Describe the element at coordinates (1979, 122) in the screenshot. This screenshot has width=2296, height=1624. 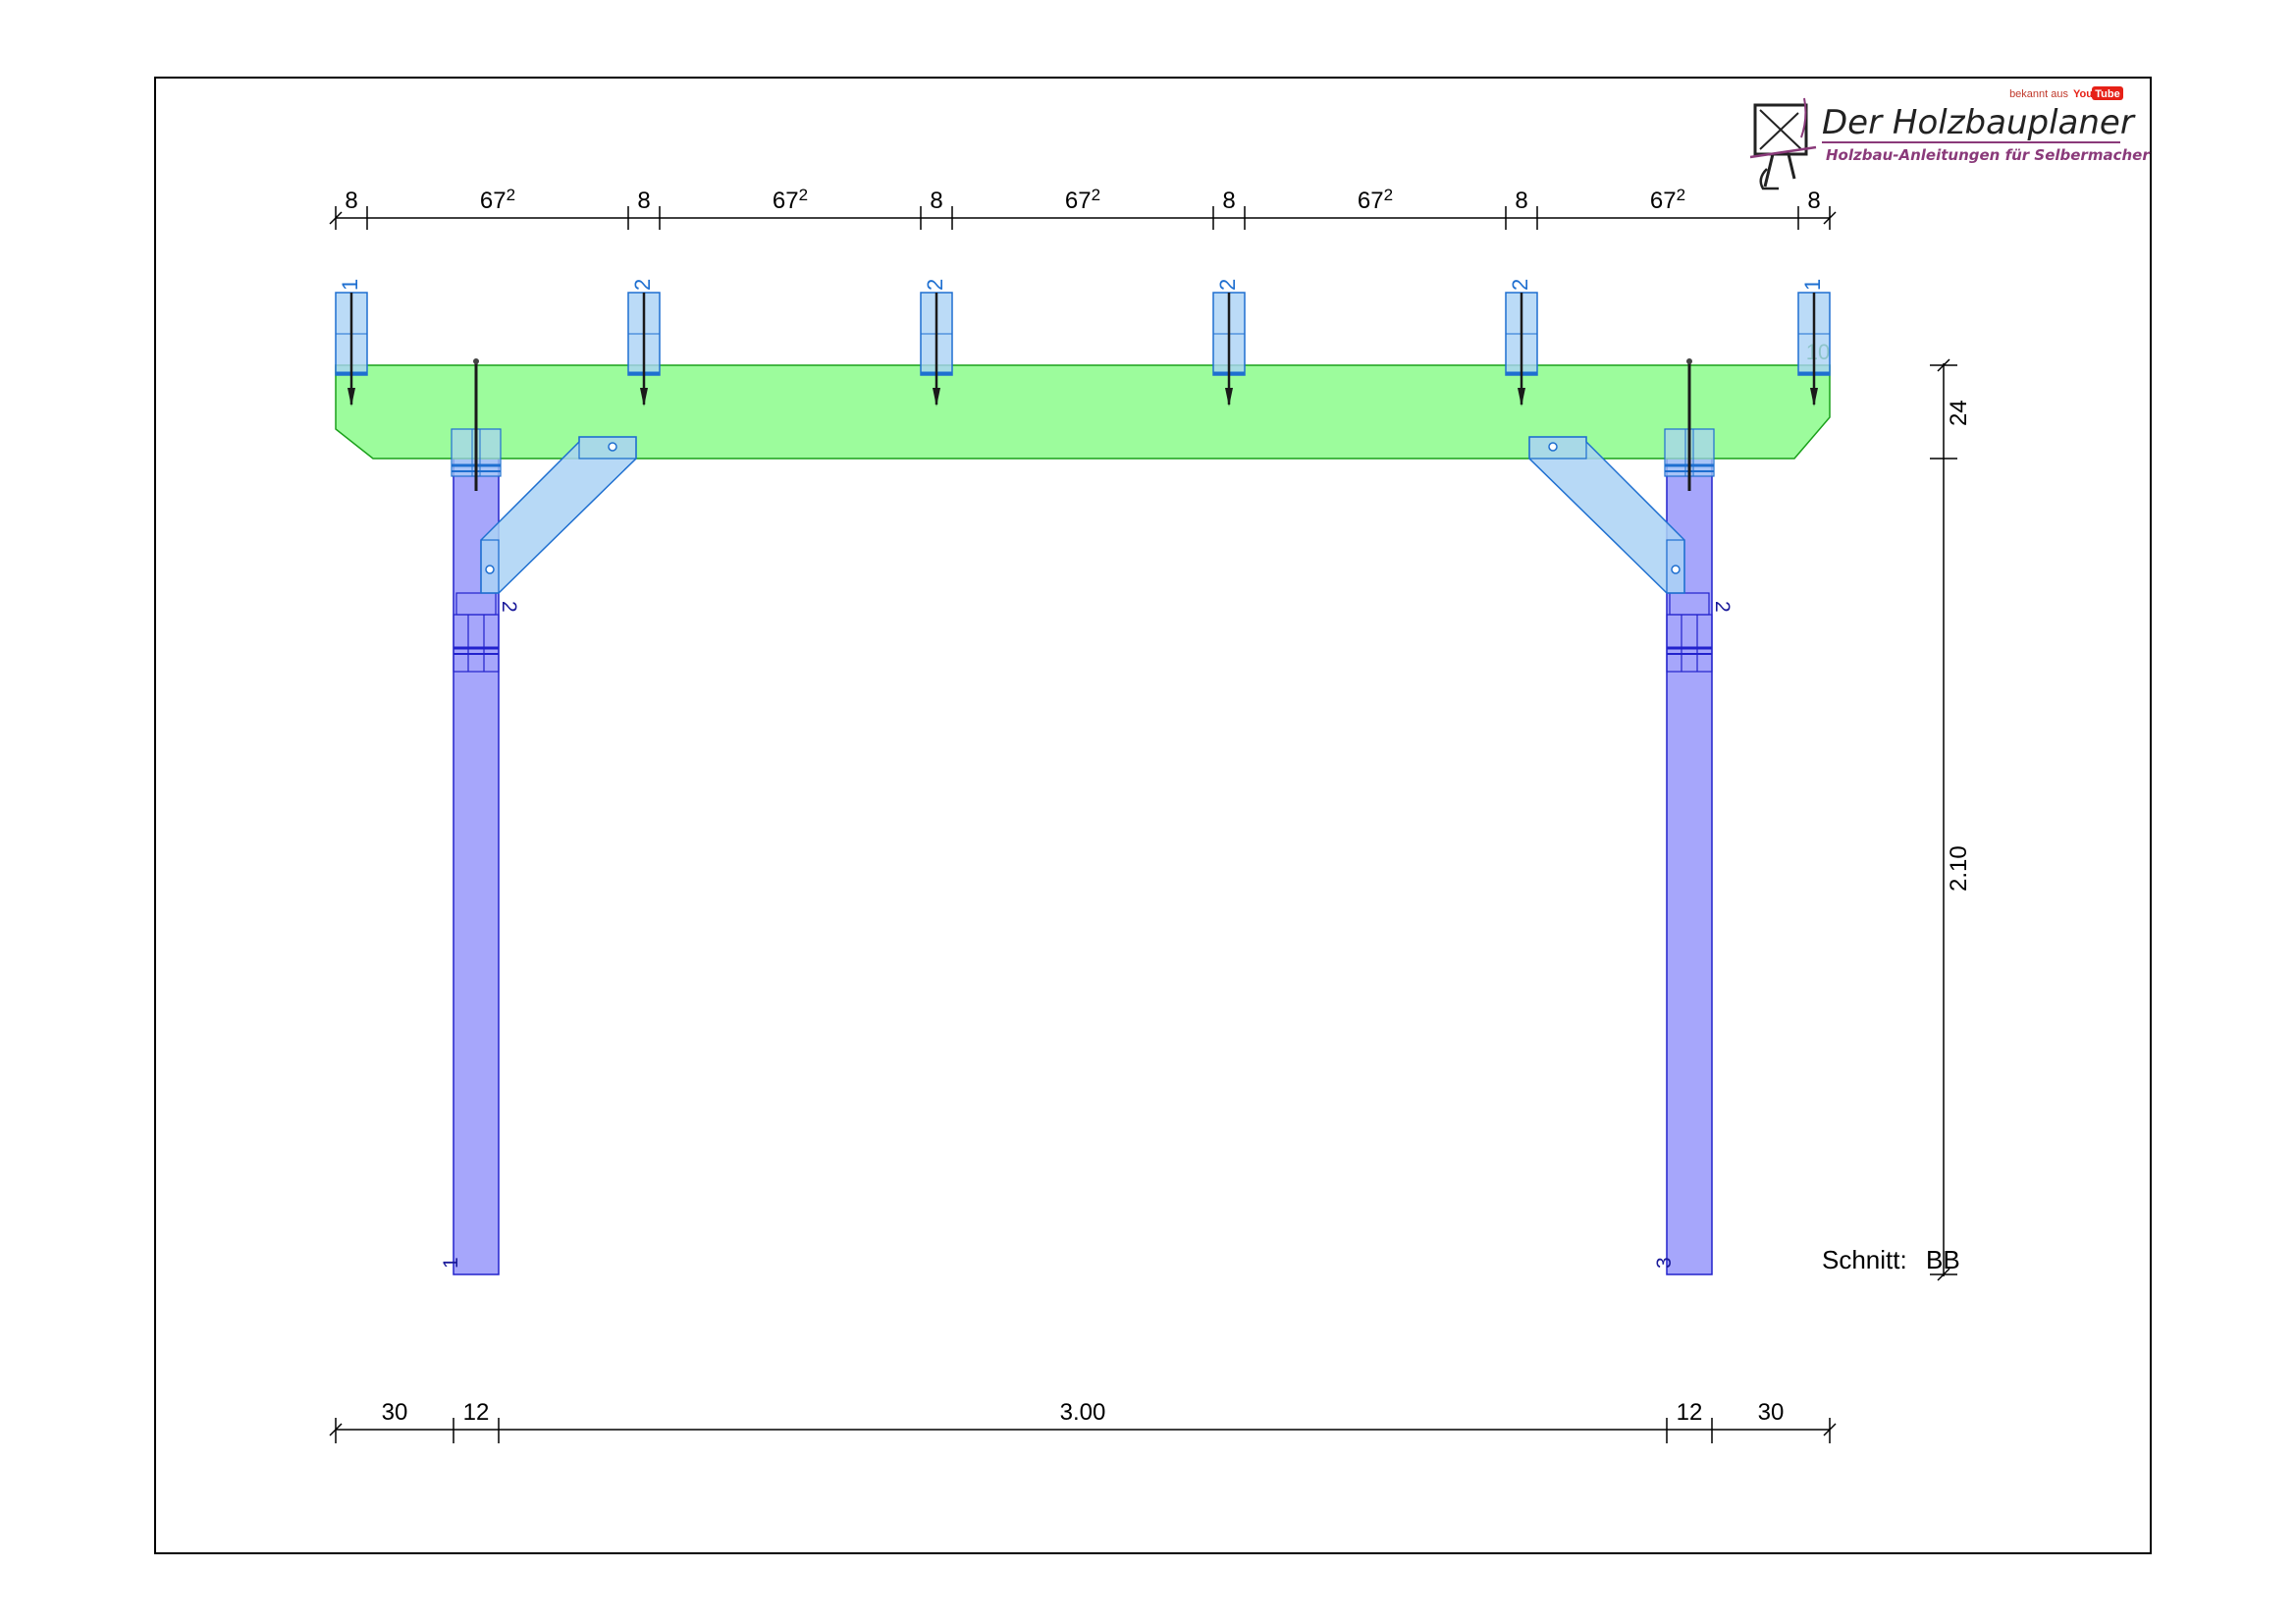
I see `logo-title: Der Holzbauplaner` at that location.